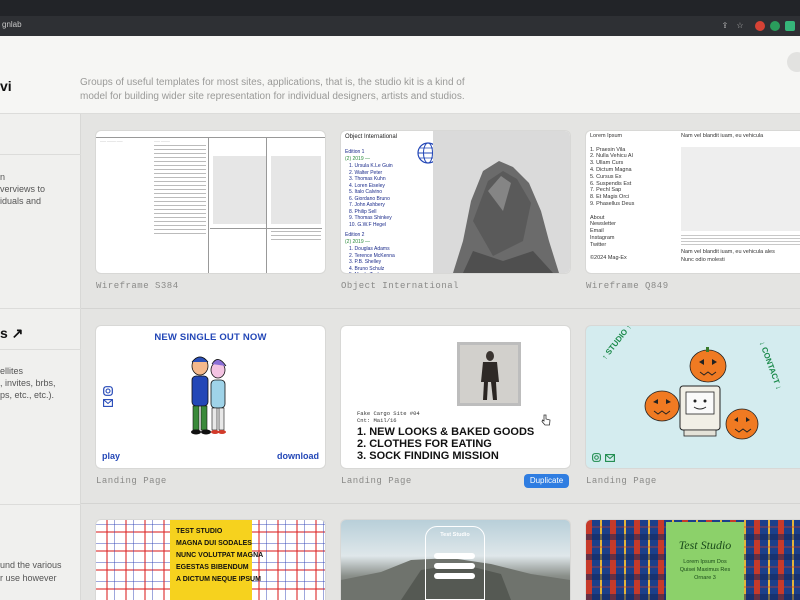 Image resolution: width=800 pixels, height=600 pixels. I want to click on card-caption: Wireframe Q849, so click(627, 286).